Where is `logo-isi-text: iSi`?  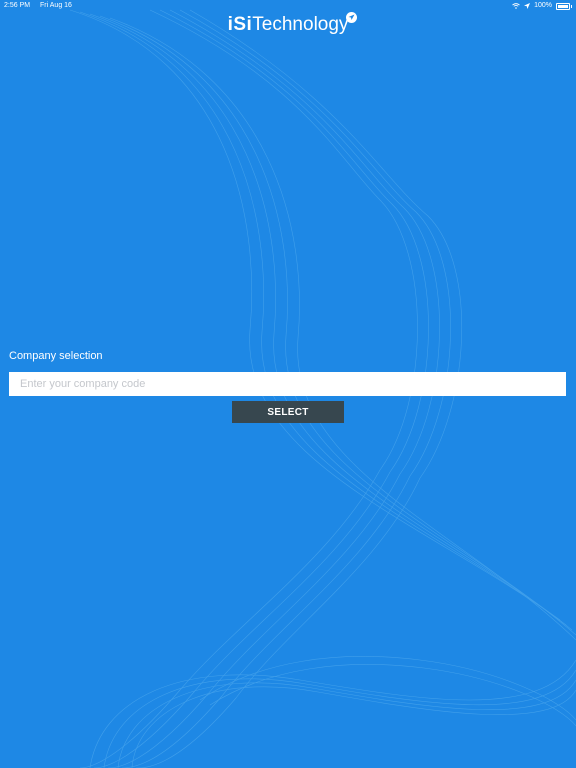
logo-isi-text: iSi is located at coordinates (240, 24).